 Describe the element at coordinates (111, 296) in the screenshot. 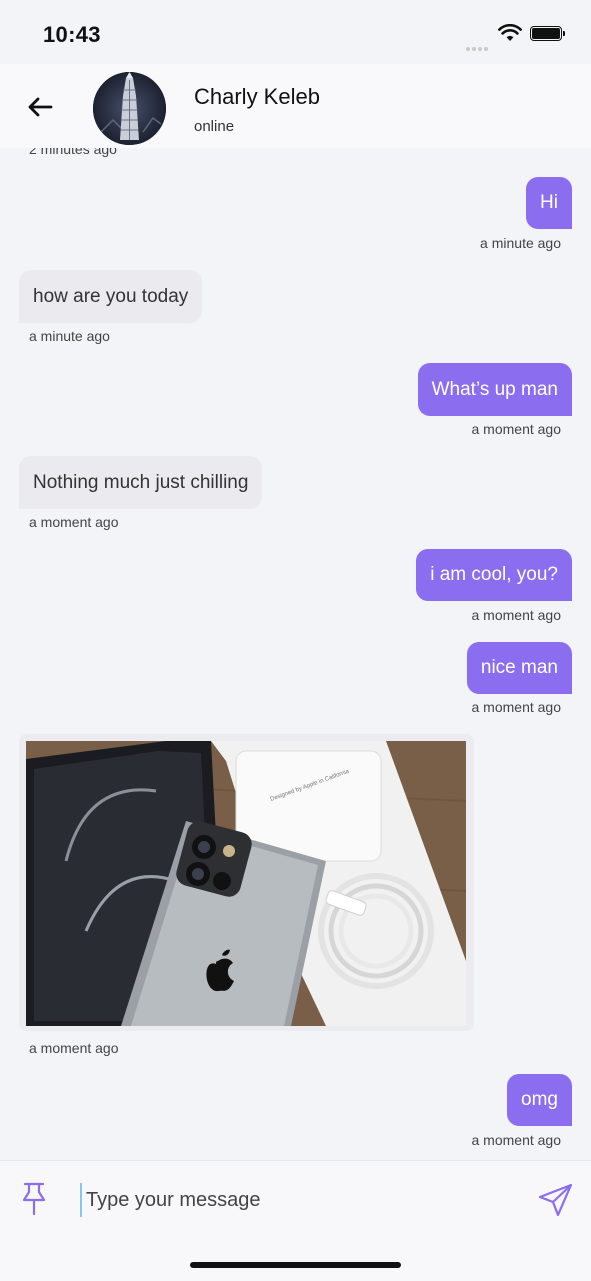

I see `incoming-message: how are you today` at that location.